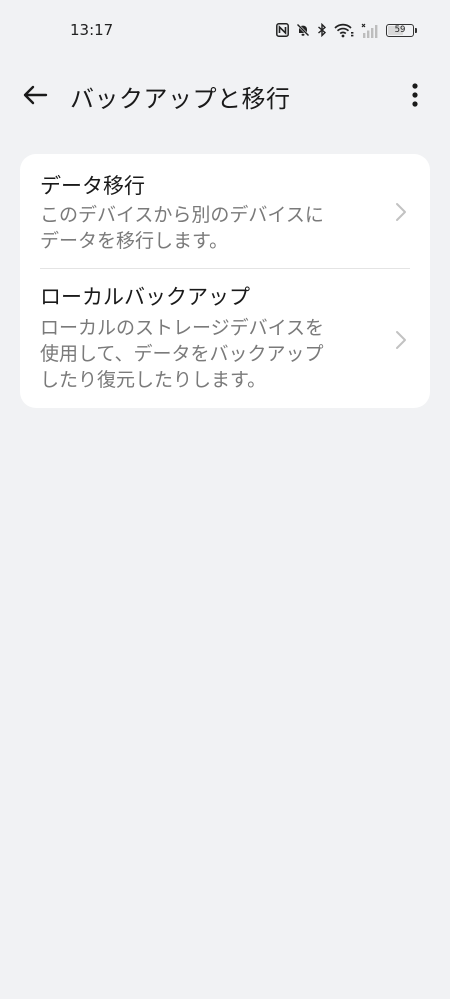 This screenshot has width=450, height=999. What do you see at coordinates (282, 30) in the screenshot?
I see `nfc-icon` at bounding box center [282, 30].